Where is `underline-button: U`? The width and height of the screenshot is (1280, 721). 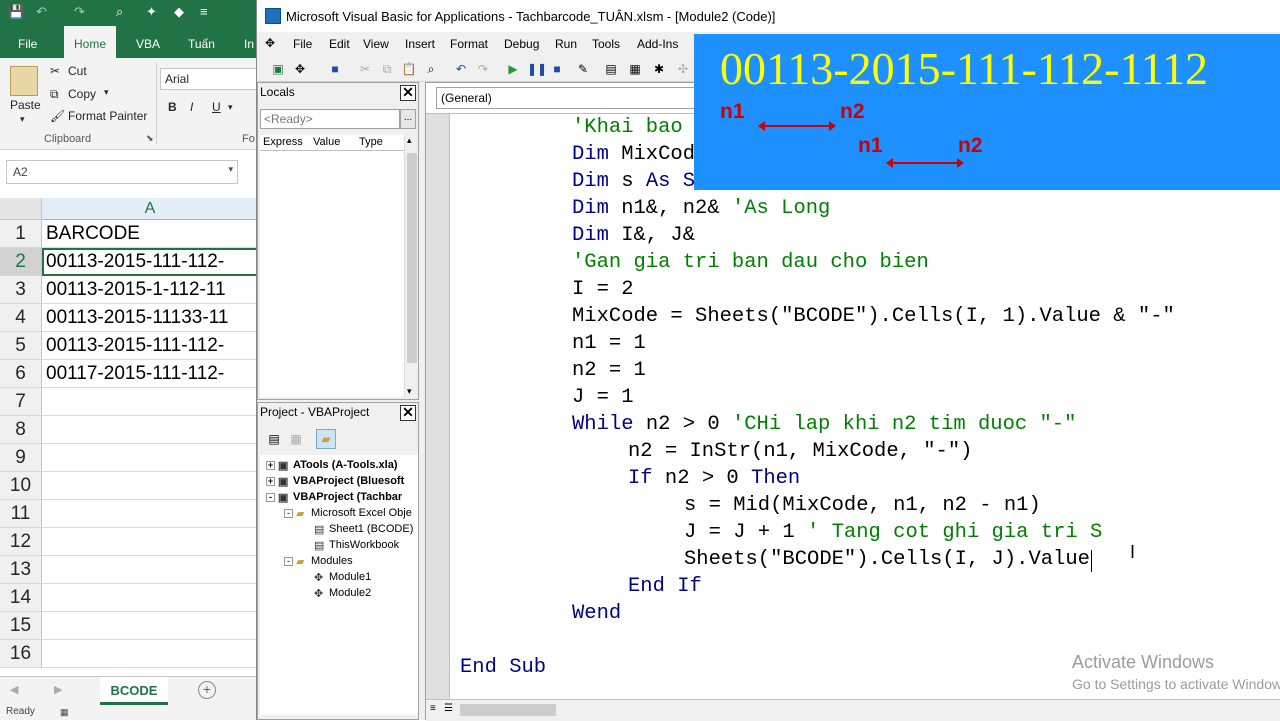 underline-button: U is located at coordinates (216, 107).